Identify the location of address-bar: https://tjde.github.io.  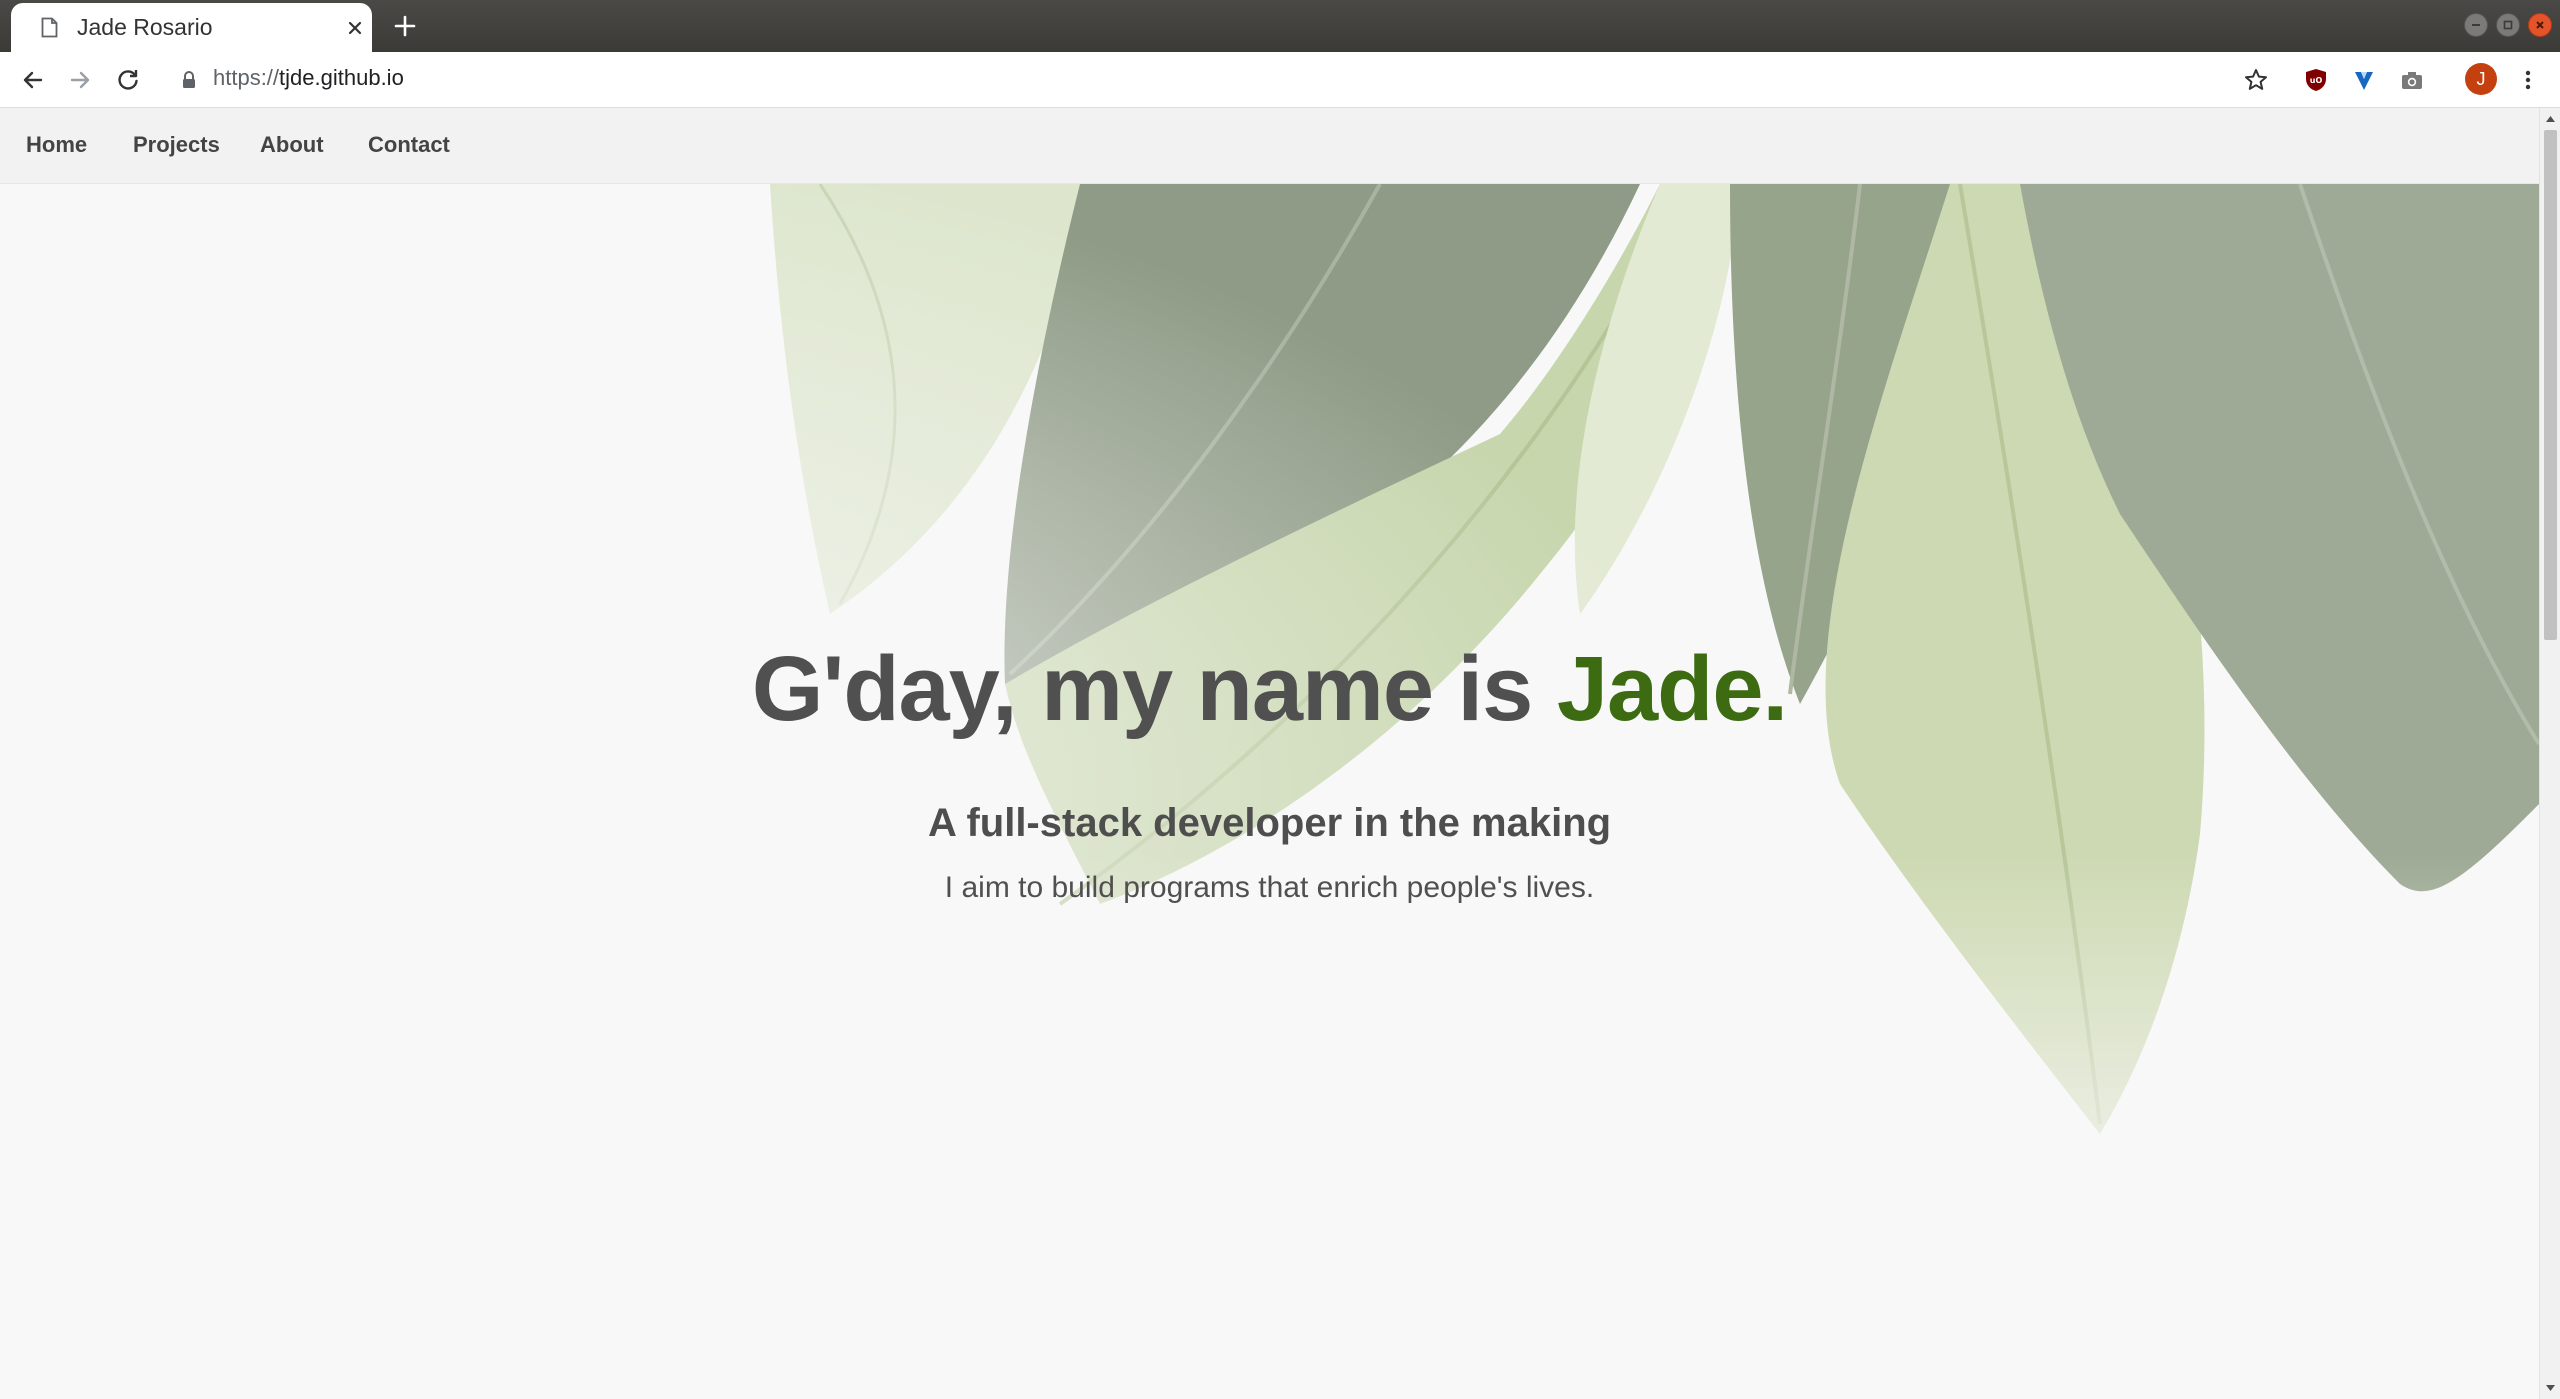
(308, 78).